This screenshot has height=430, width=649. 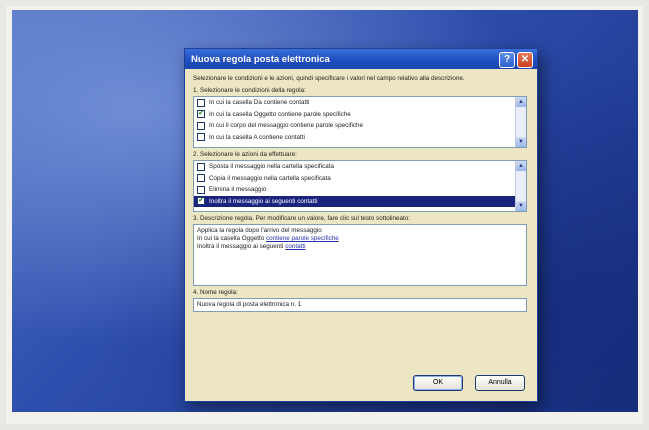 What do you see at coordinates (438, 383) in the screenshot?
I see `ok-button: OK` at bounding box center [438, 383].